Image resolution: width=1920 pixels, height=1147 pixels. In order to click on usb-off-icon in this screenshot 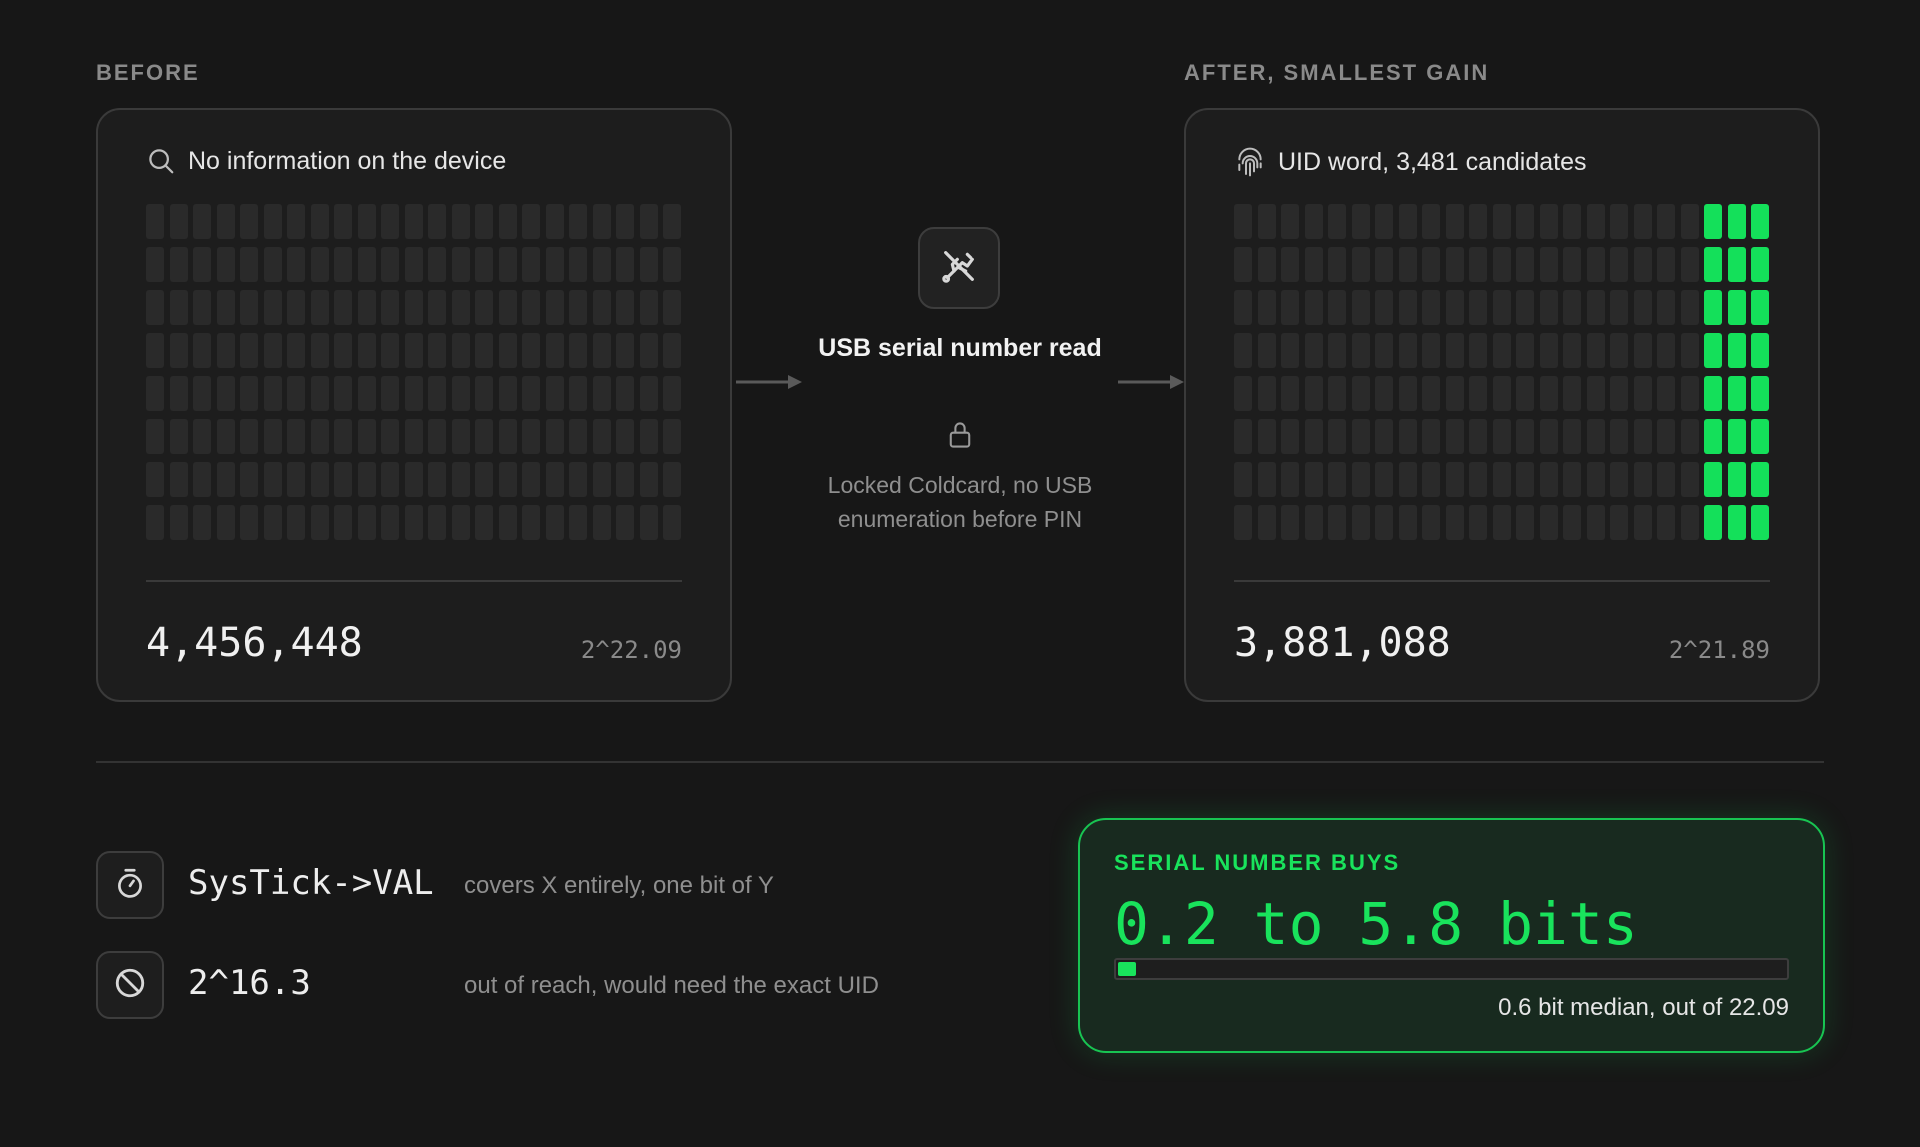, I will do `click(959, 268)`.